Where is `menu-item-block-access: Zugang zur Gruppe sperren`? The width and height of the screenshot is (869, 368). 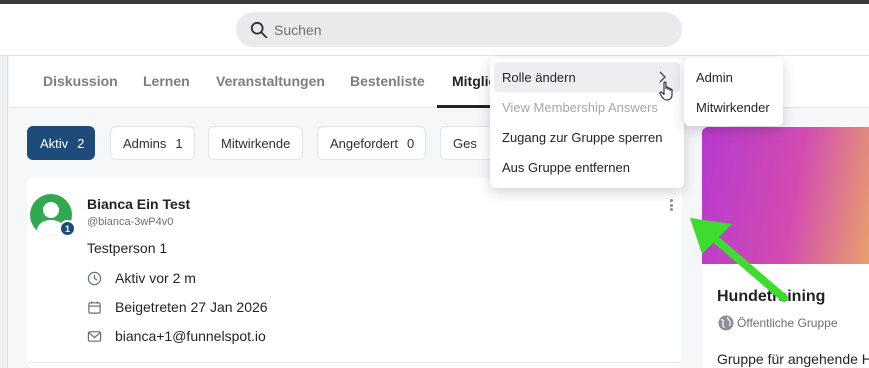 menu-item-block-access: Zugang zur Gruppe sperren is located at coordinates (587, 137).